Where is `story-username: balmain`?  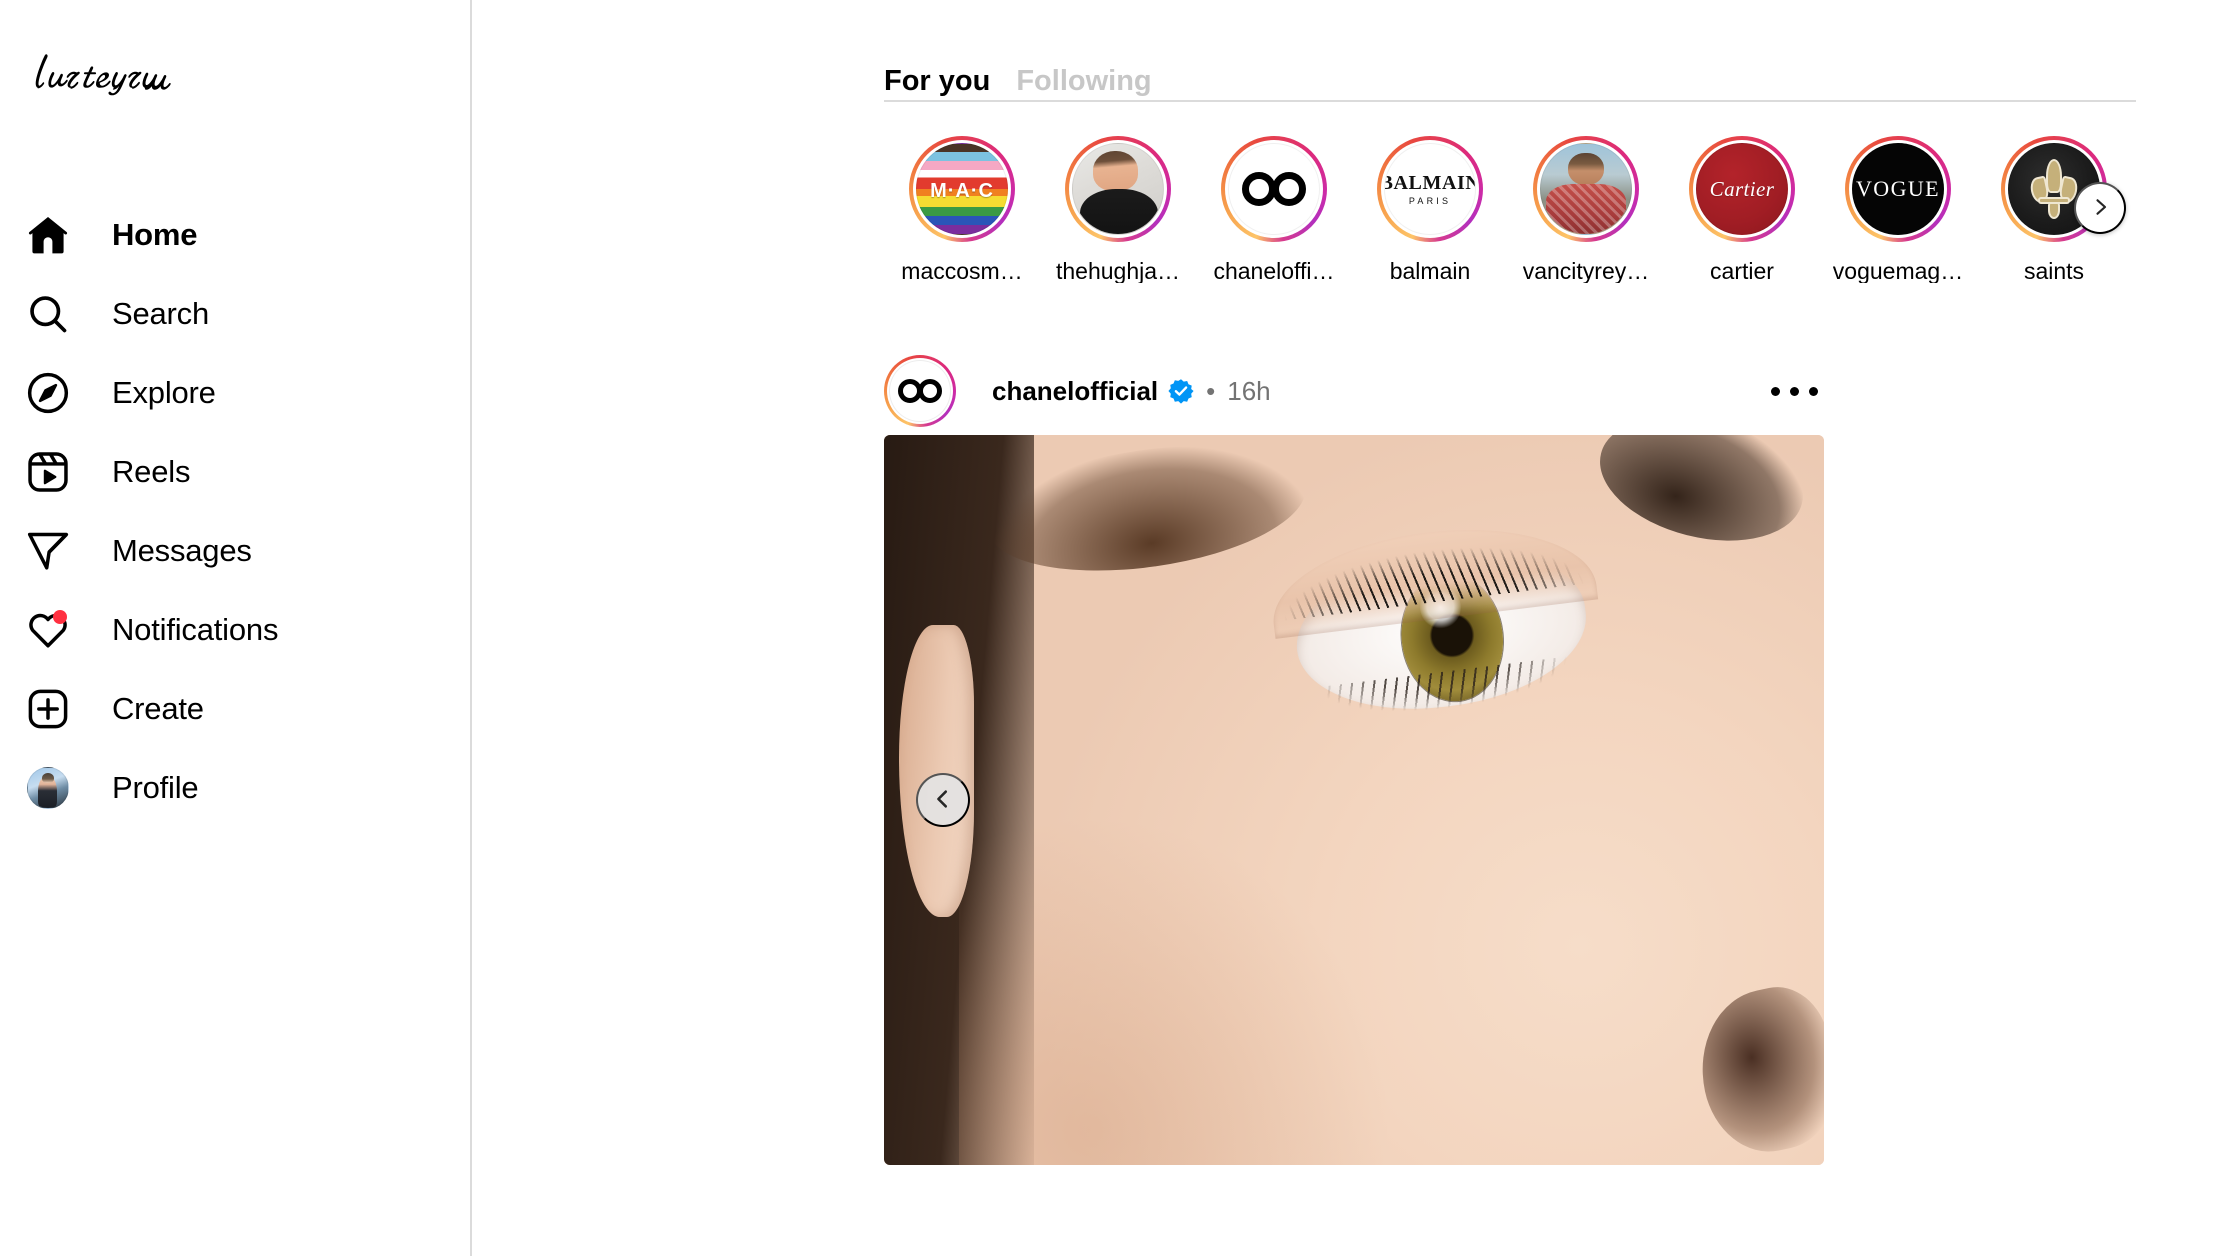 story-username: balmain is located at coordinates (1430, 271).